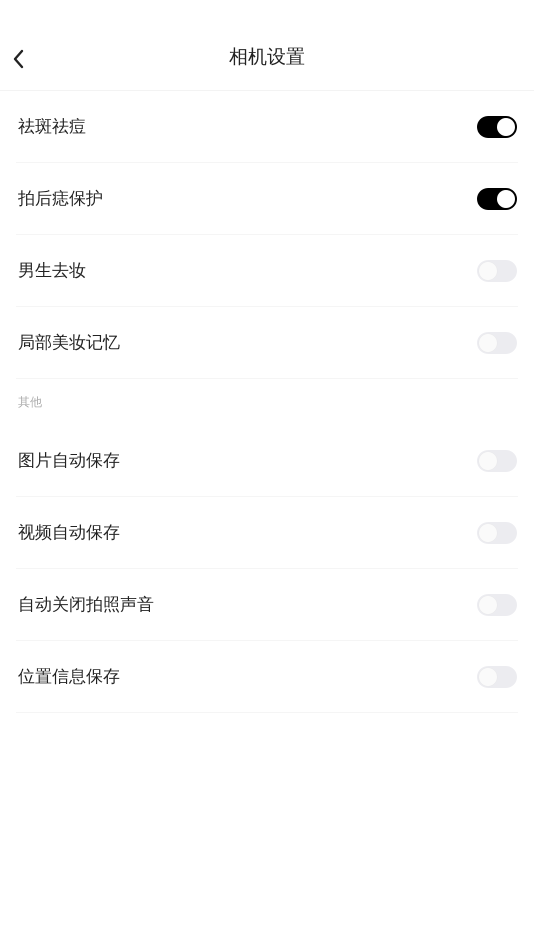  Describe the element at coordinates (69, 343) in the screenshot. I see `setting-label: 局部美妆记忆` at that location.